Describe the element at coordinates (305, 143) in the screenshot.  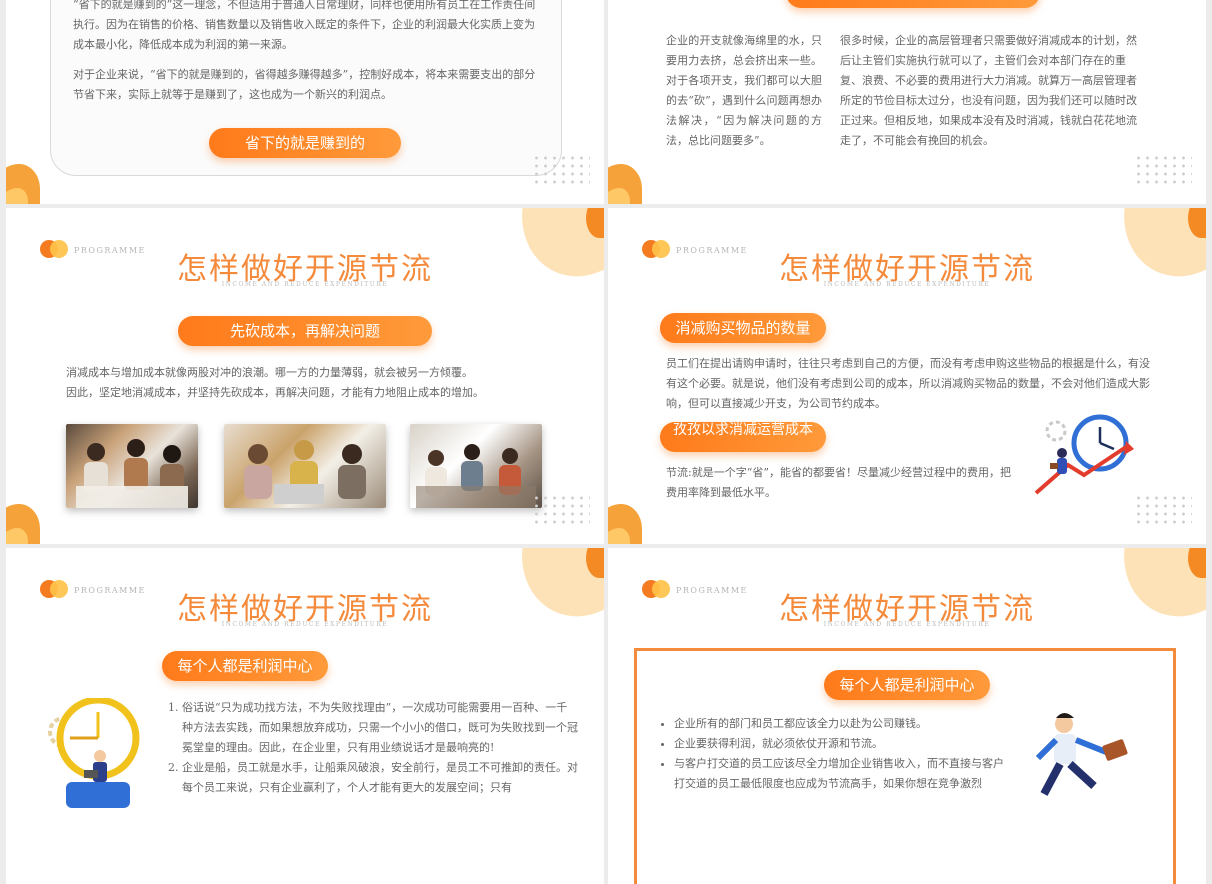
I see `pill-savings: 省下的就是赚到的` at that location.